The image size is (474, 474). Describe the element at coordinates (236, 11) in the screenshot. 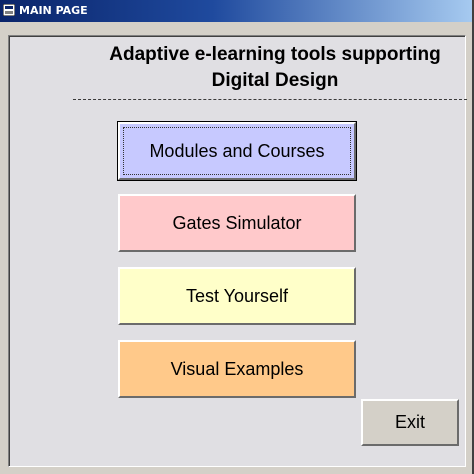

I see `title-bar: MAIN PAGE` at that location.